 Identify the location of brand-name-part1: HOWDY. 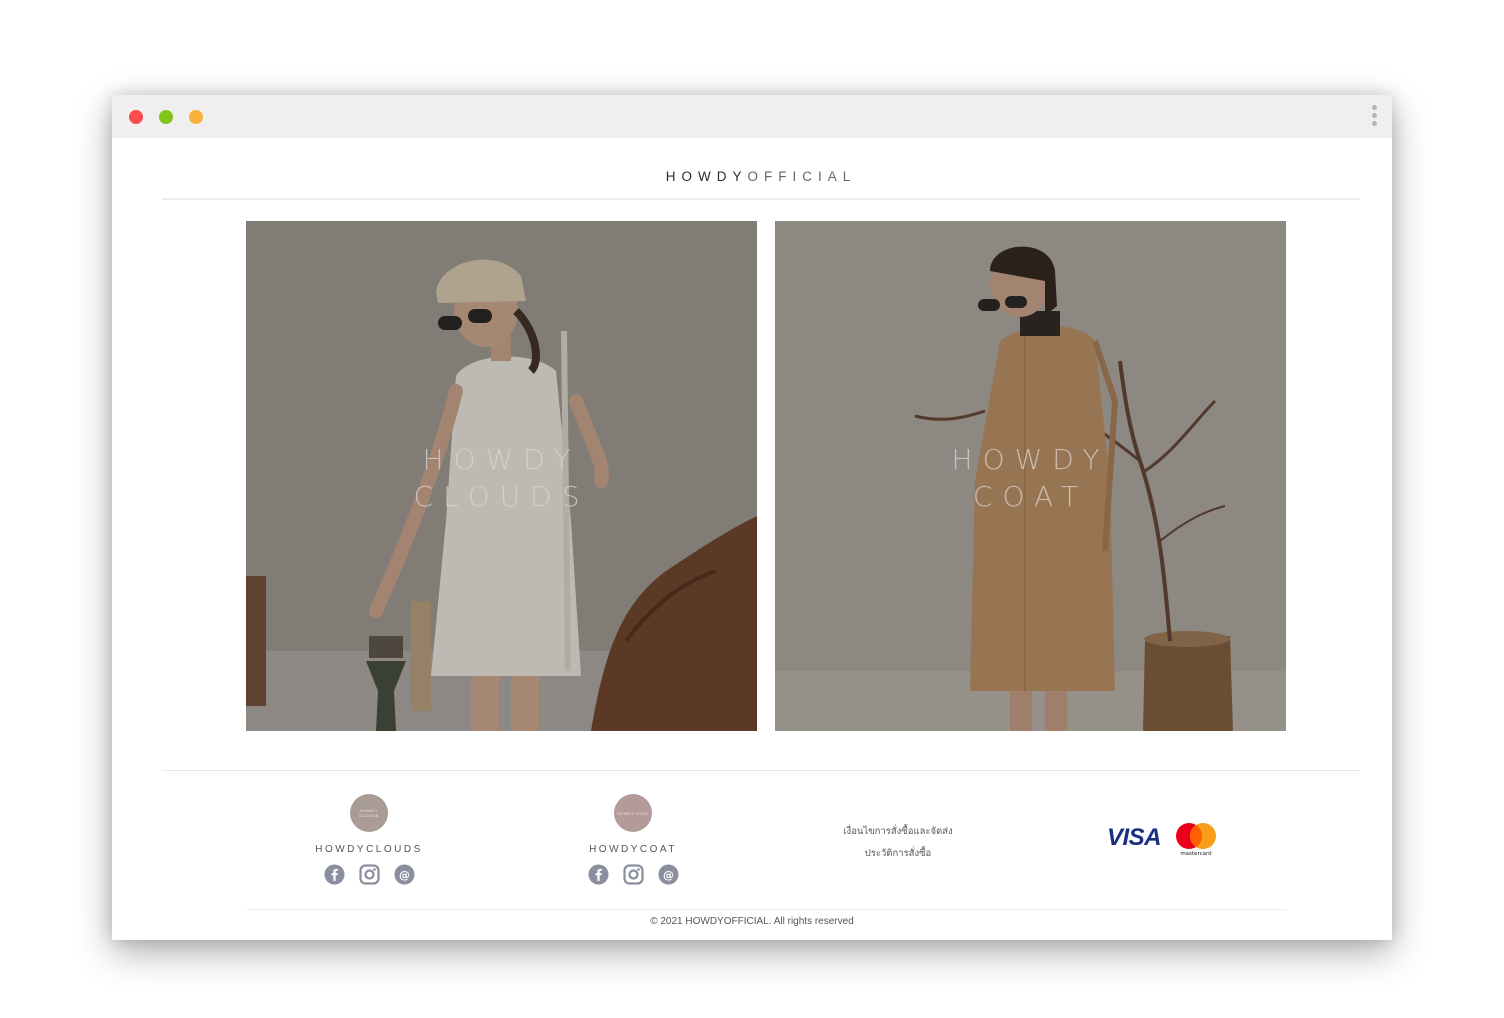
(706, 176).